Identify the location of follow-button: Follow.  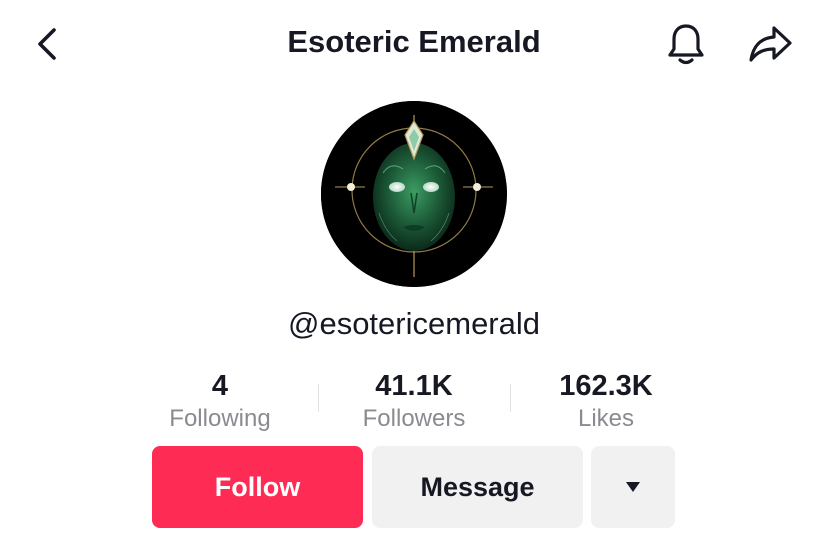
(257, 487).